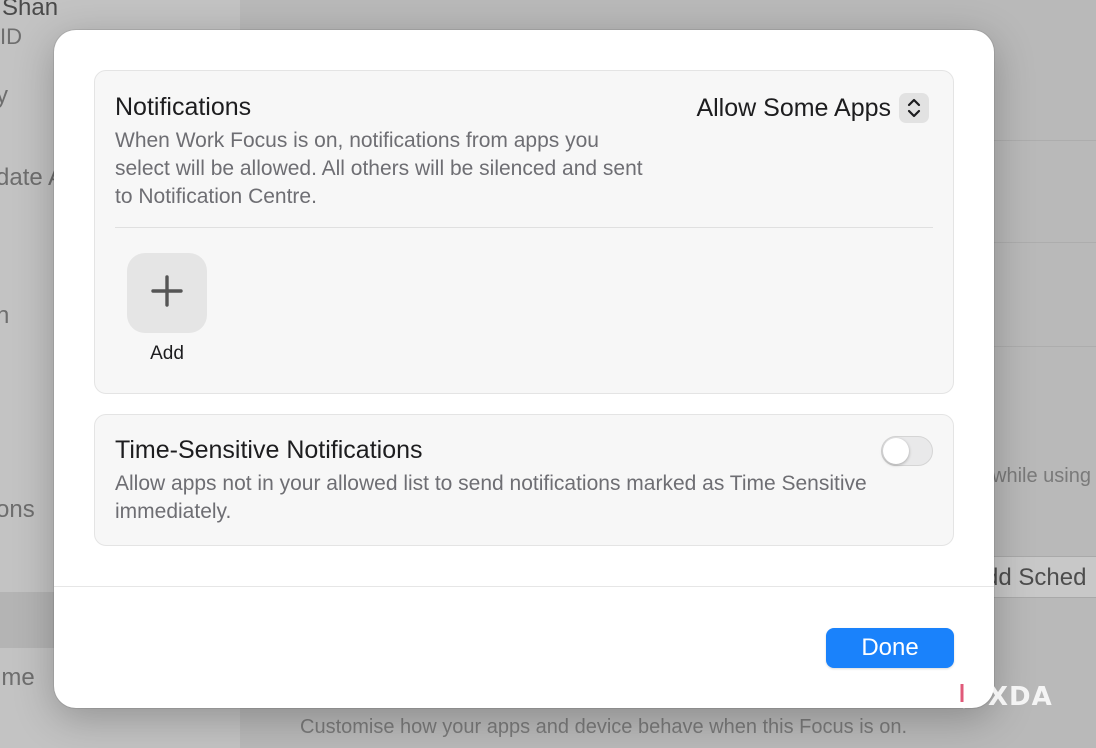 The height and width of the screenshot is (748, 1096). I want to click on background-sidebar-item: ons, so click(17, 509).